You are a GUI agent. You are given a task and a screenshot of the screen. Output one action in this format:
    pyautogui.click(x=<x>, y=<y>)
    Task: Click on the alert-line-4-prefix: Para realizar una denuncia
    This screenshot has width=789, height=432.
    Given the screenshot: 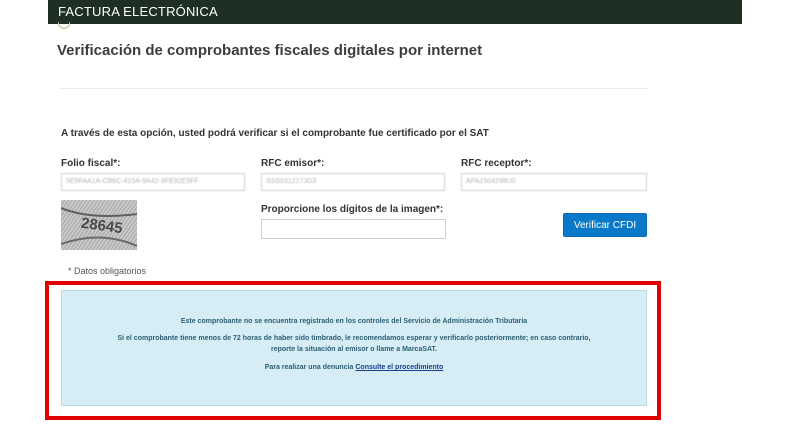 What is the action you would take?
    pyautogui.click(x=310, y=367)
    